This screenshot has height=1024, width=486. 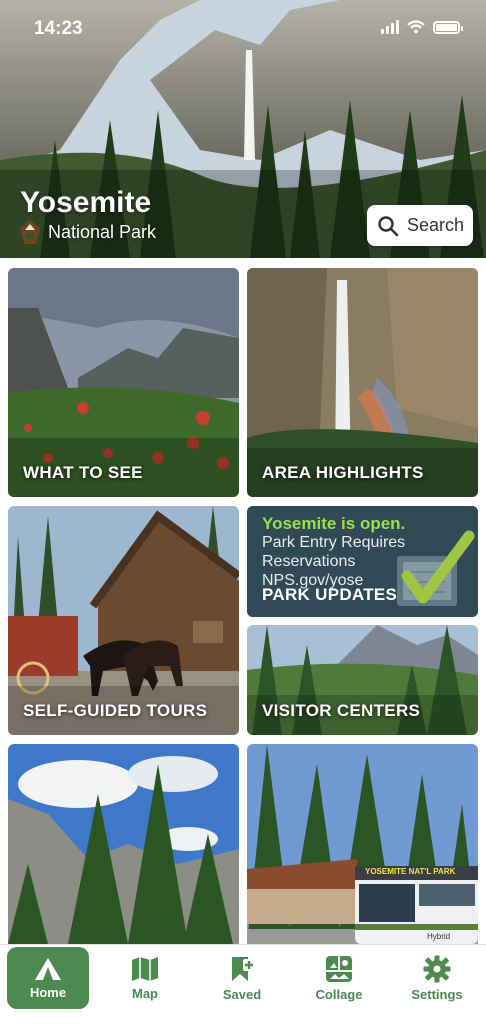 I want to click on tile-self-guided-tours-label: SELF-GUIDED TOURS, so click(x=115, y=710).